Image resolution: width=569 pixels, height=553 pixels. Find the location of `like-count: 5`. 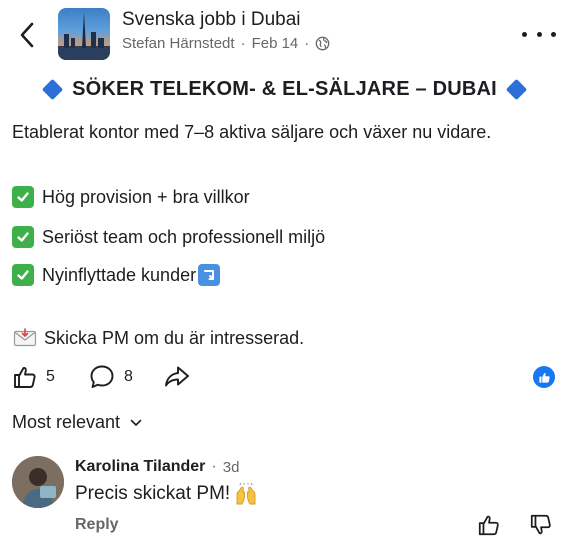

like-count: 5 is located at coordinates (50, 376).